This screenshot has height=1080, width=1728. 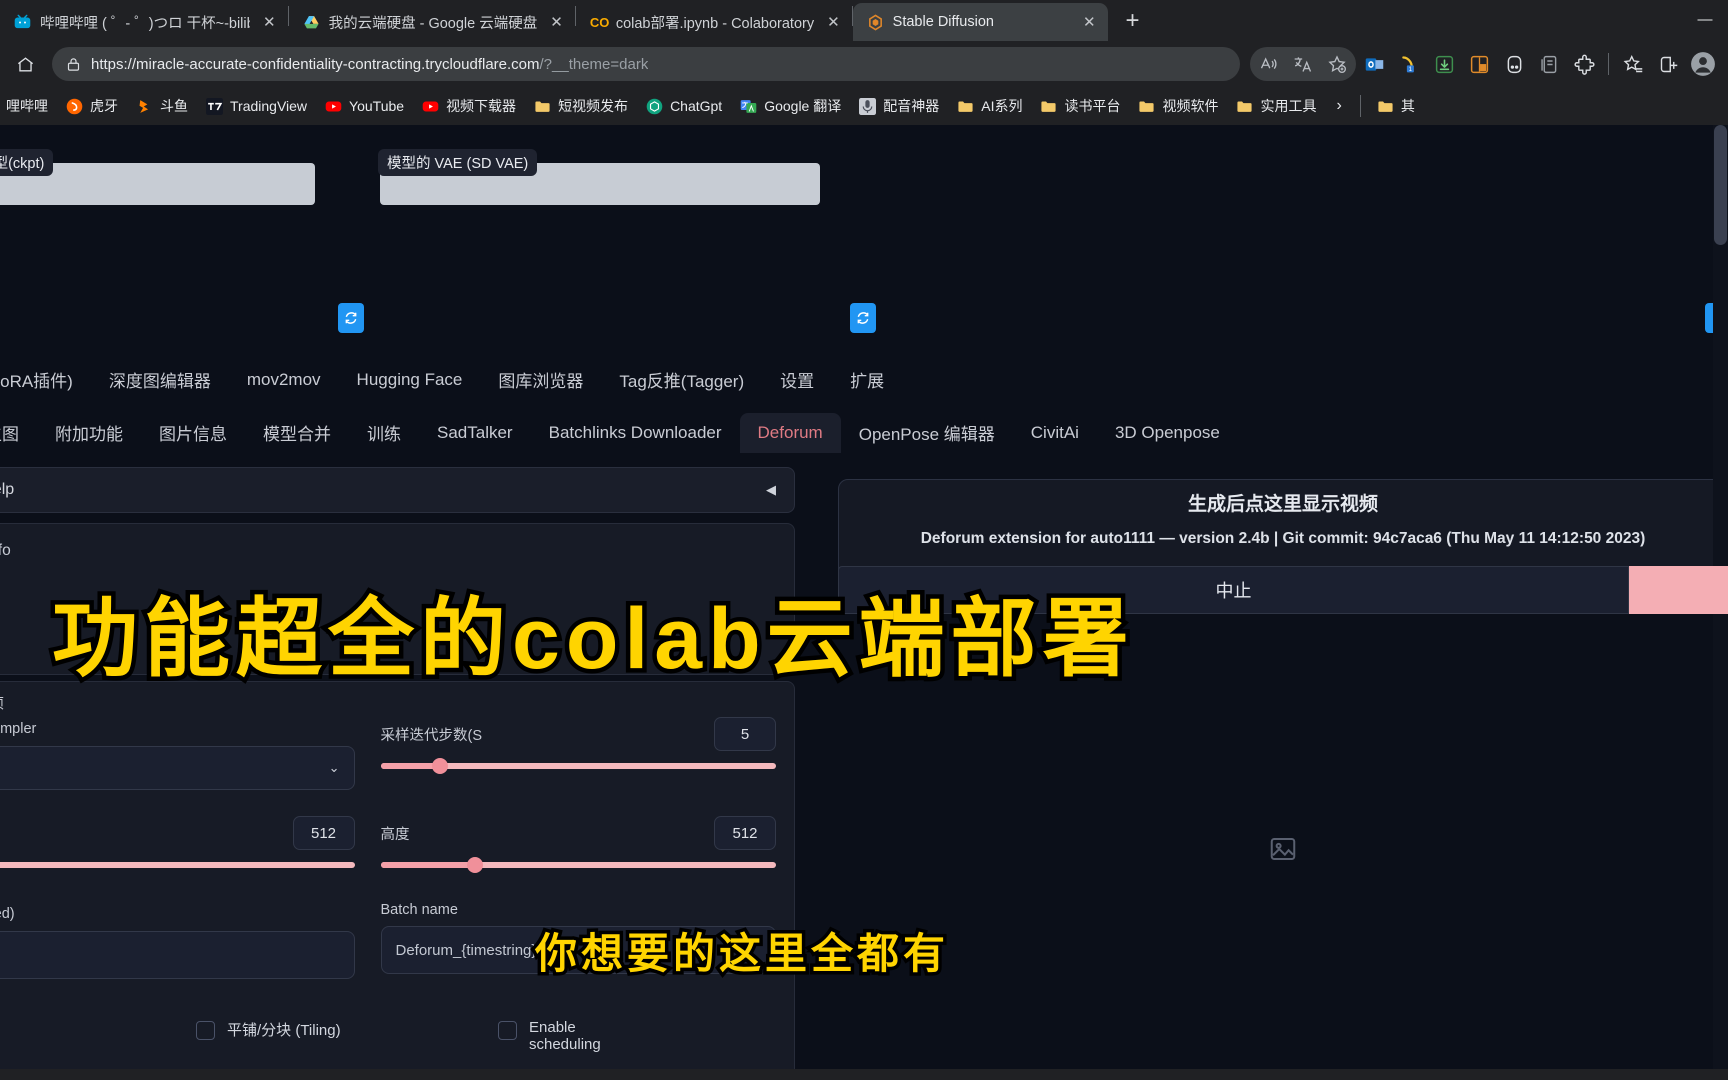 What do you see at coordinates (1396, 106) in the screenshot?
I see `bookmark-folder-other: 其` at bounding box center [1396, 106].